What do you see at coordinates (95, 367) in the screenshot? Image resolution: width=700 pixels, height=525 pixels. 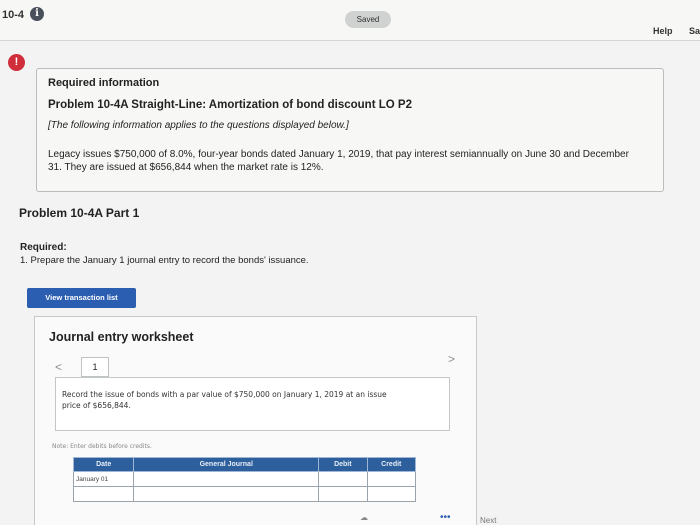 I see `worksheet-page-number: 1` at bounding box center [95, 367].